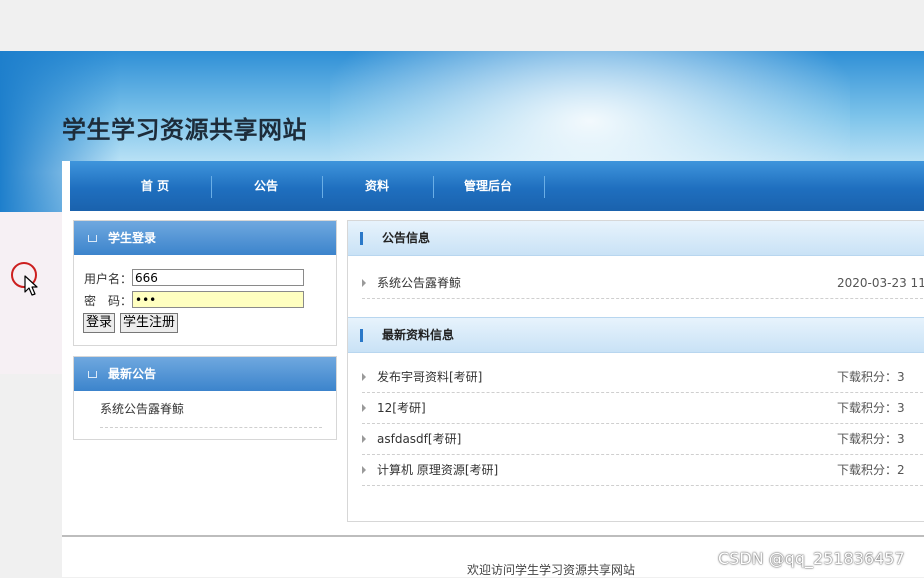  What do you see at coordinates (493, 536) in the screenshot?
I see `footer-divider` at bounding box center [493, 536].